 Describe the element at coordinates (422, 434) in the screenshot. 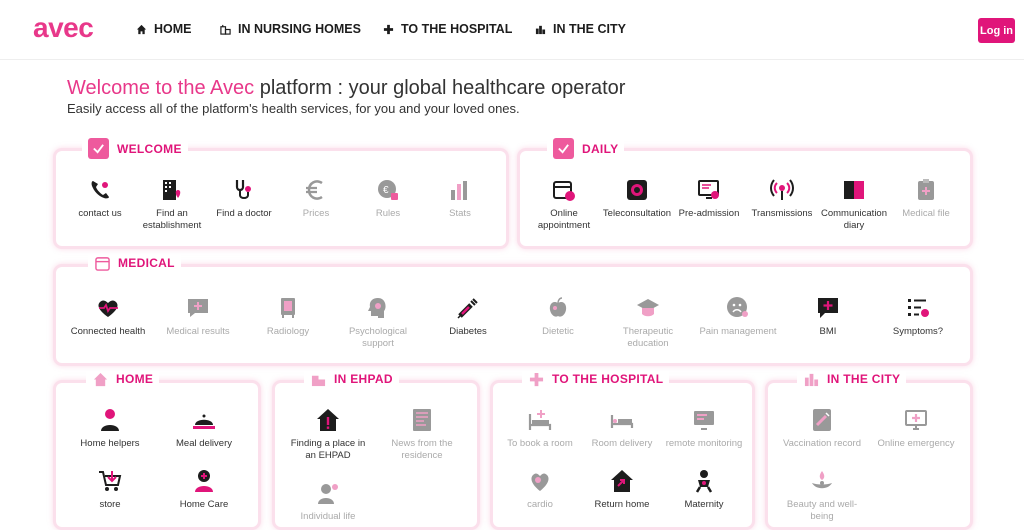

I see `residence-news-link: News from the residence` at that location.